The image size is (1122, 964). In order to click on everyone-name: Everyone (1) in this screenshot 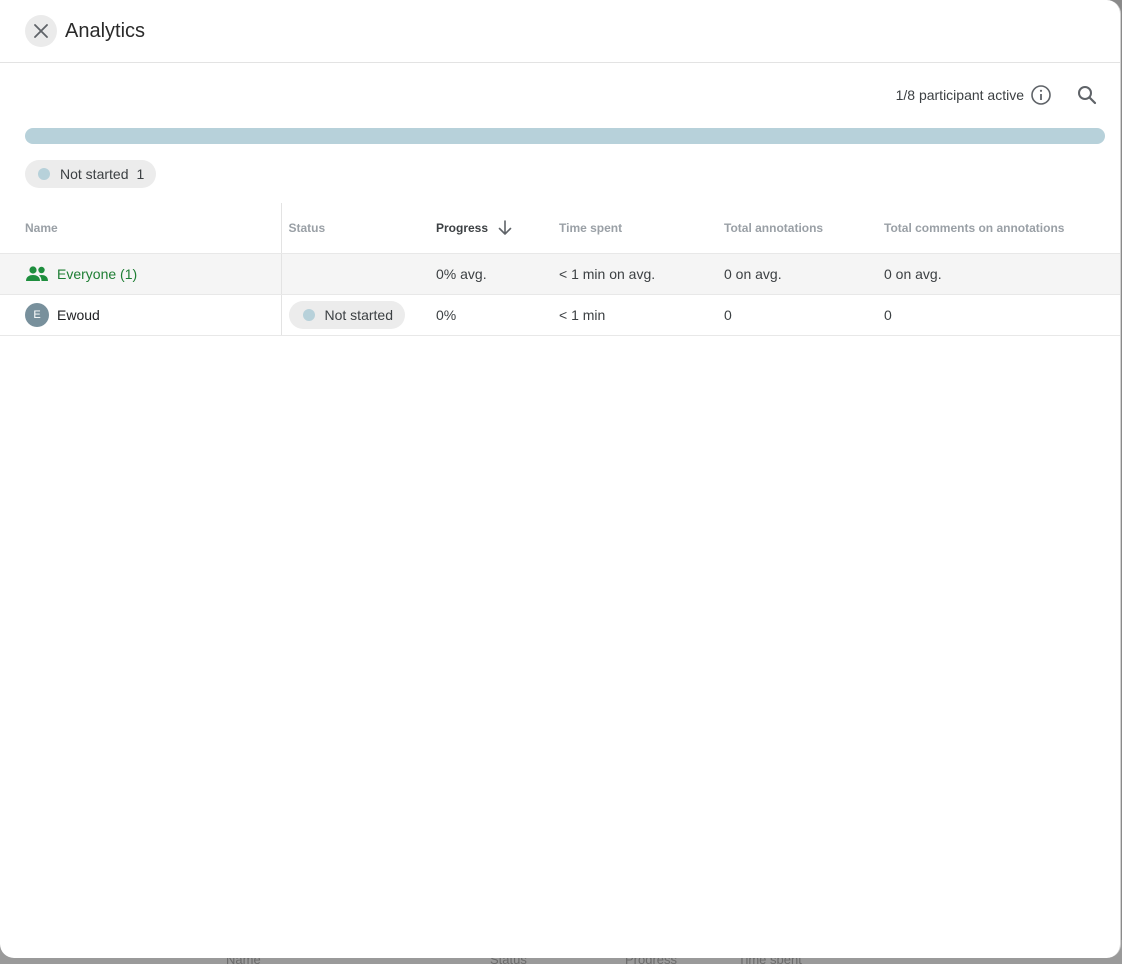, I will do `click(97, 274)`.